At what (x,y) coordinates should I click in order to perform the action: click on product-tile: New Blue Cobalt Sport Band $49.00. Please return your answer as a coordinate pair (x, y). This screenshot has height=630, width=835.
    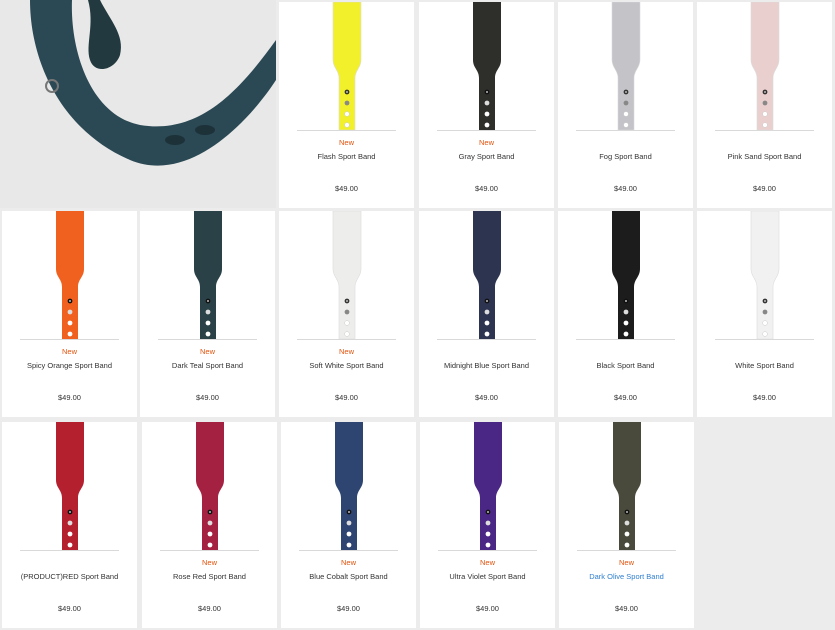
    Looking at the image, I should click on (348, 525).